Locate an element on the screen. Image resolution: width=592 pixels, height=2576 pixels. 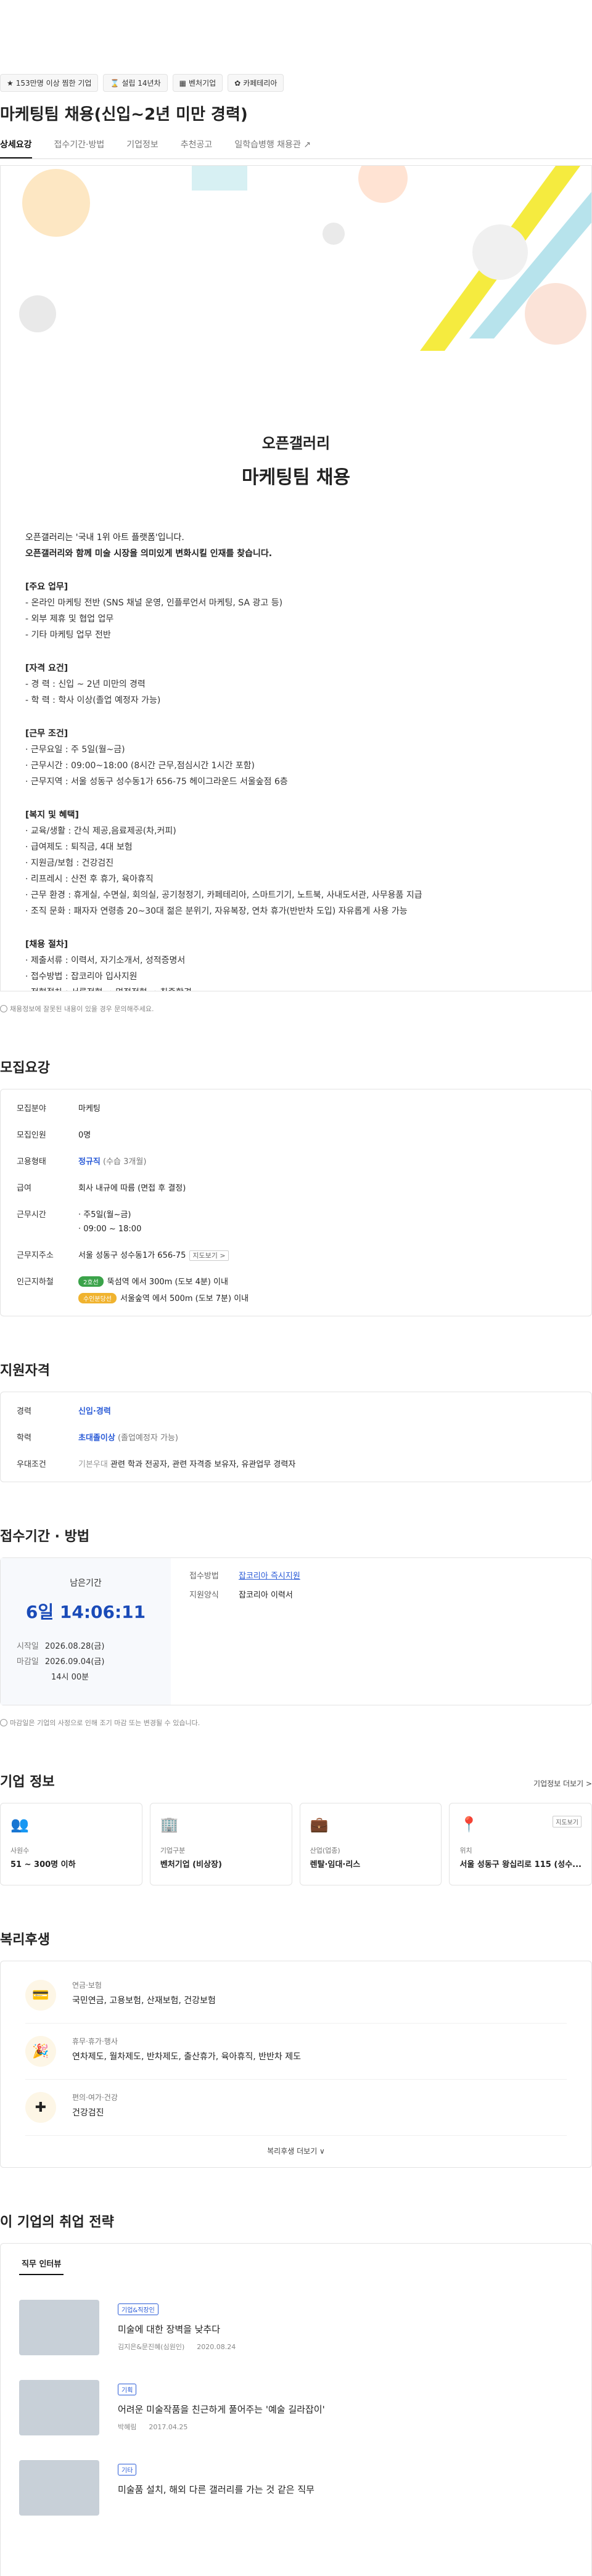
section-title: 복리후생 is located at coordinates (25, 1940).